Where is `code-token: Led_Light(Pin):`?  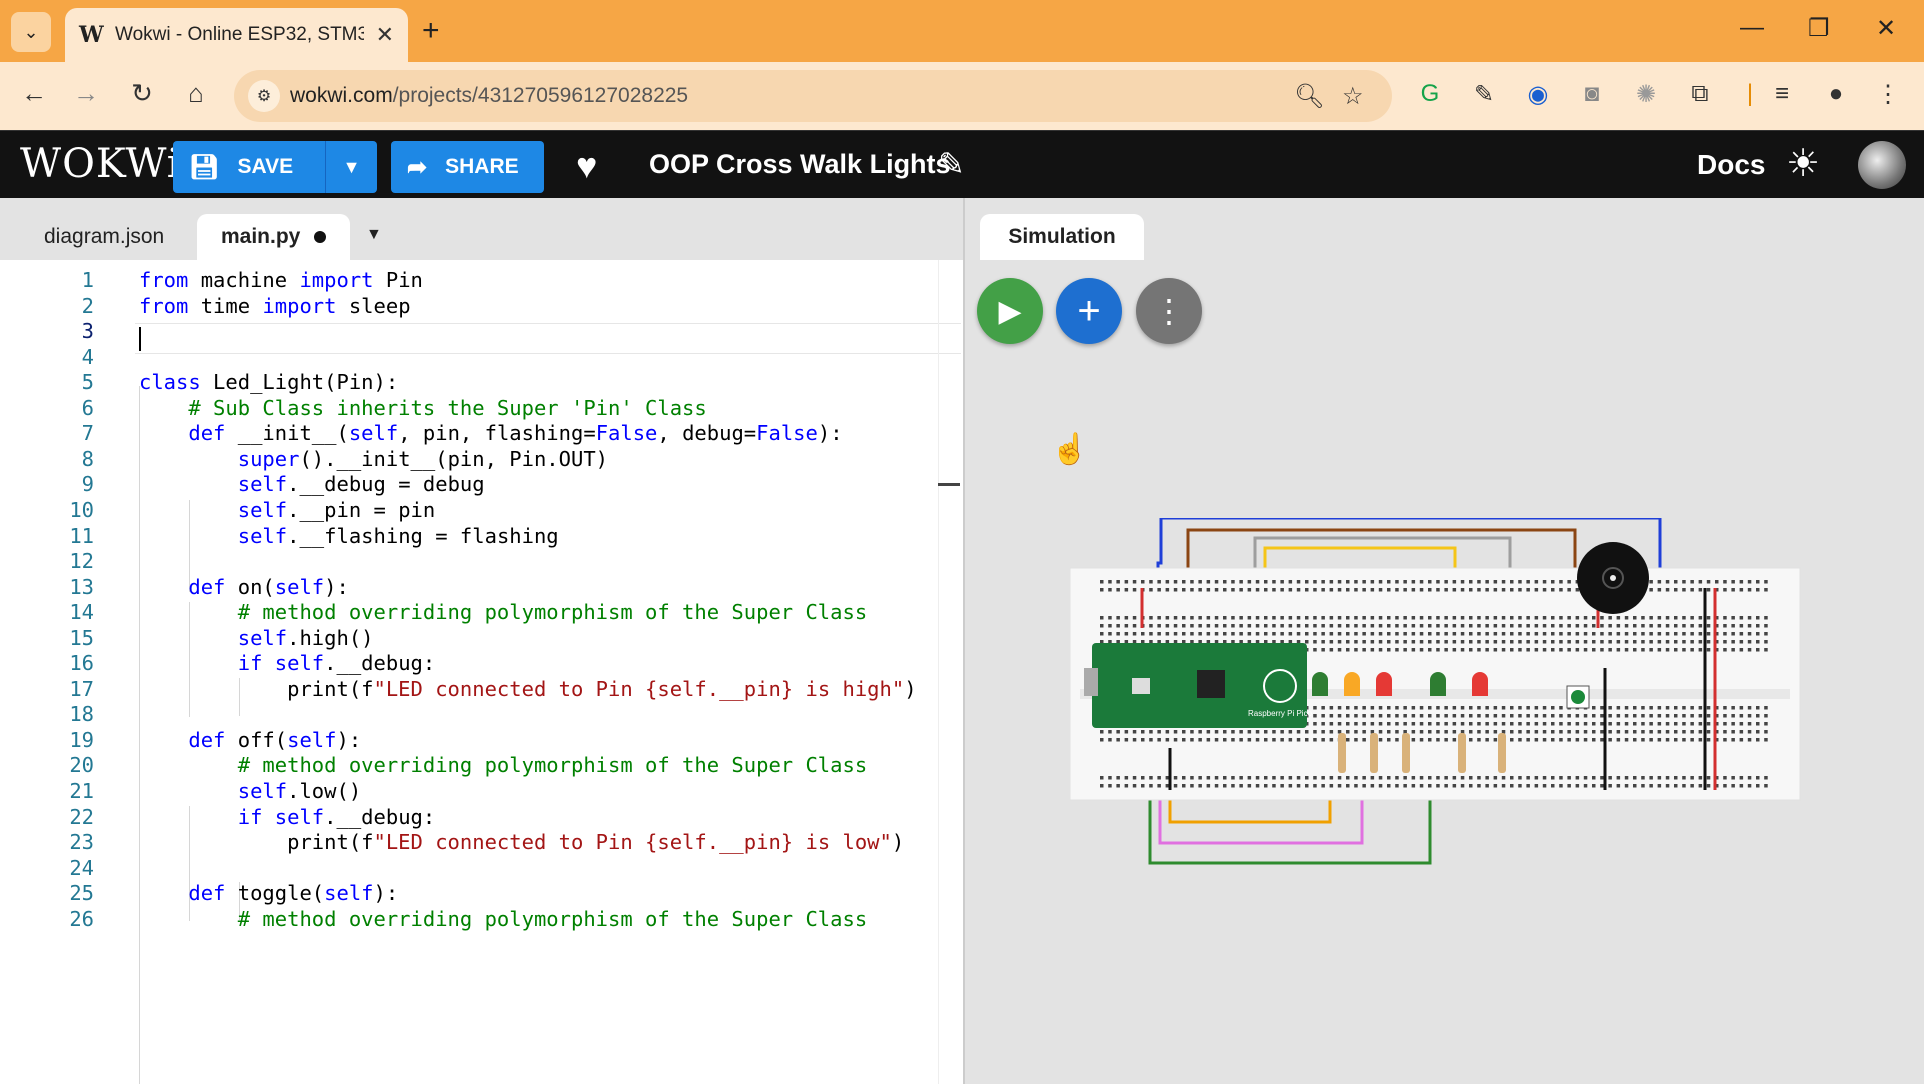
code-token: Led_Light(Pin): is located at coordinates (299, 382).